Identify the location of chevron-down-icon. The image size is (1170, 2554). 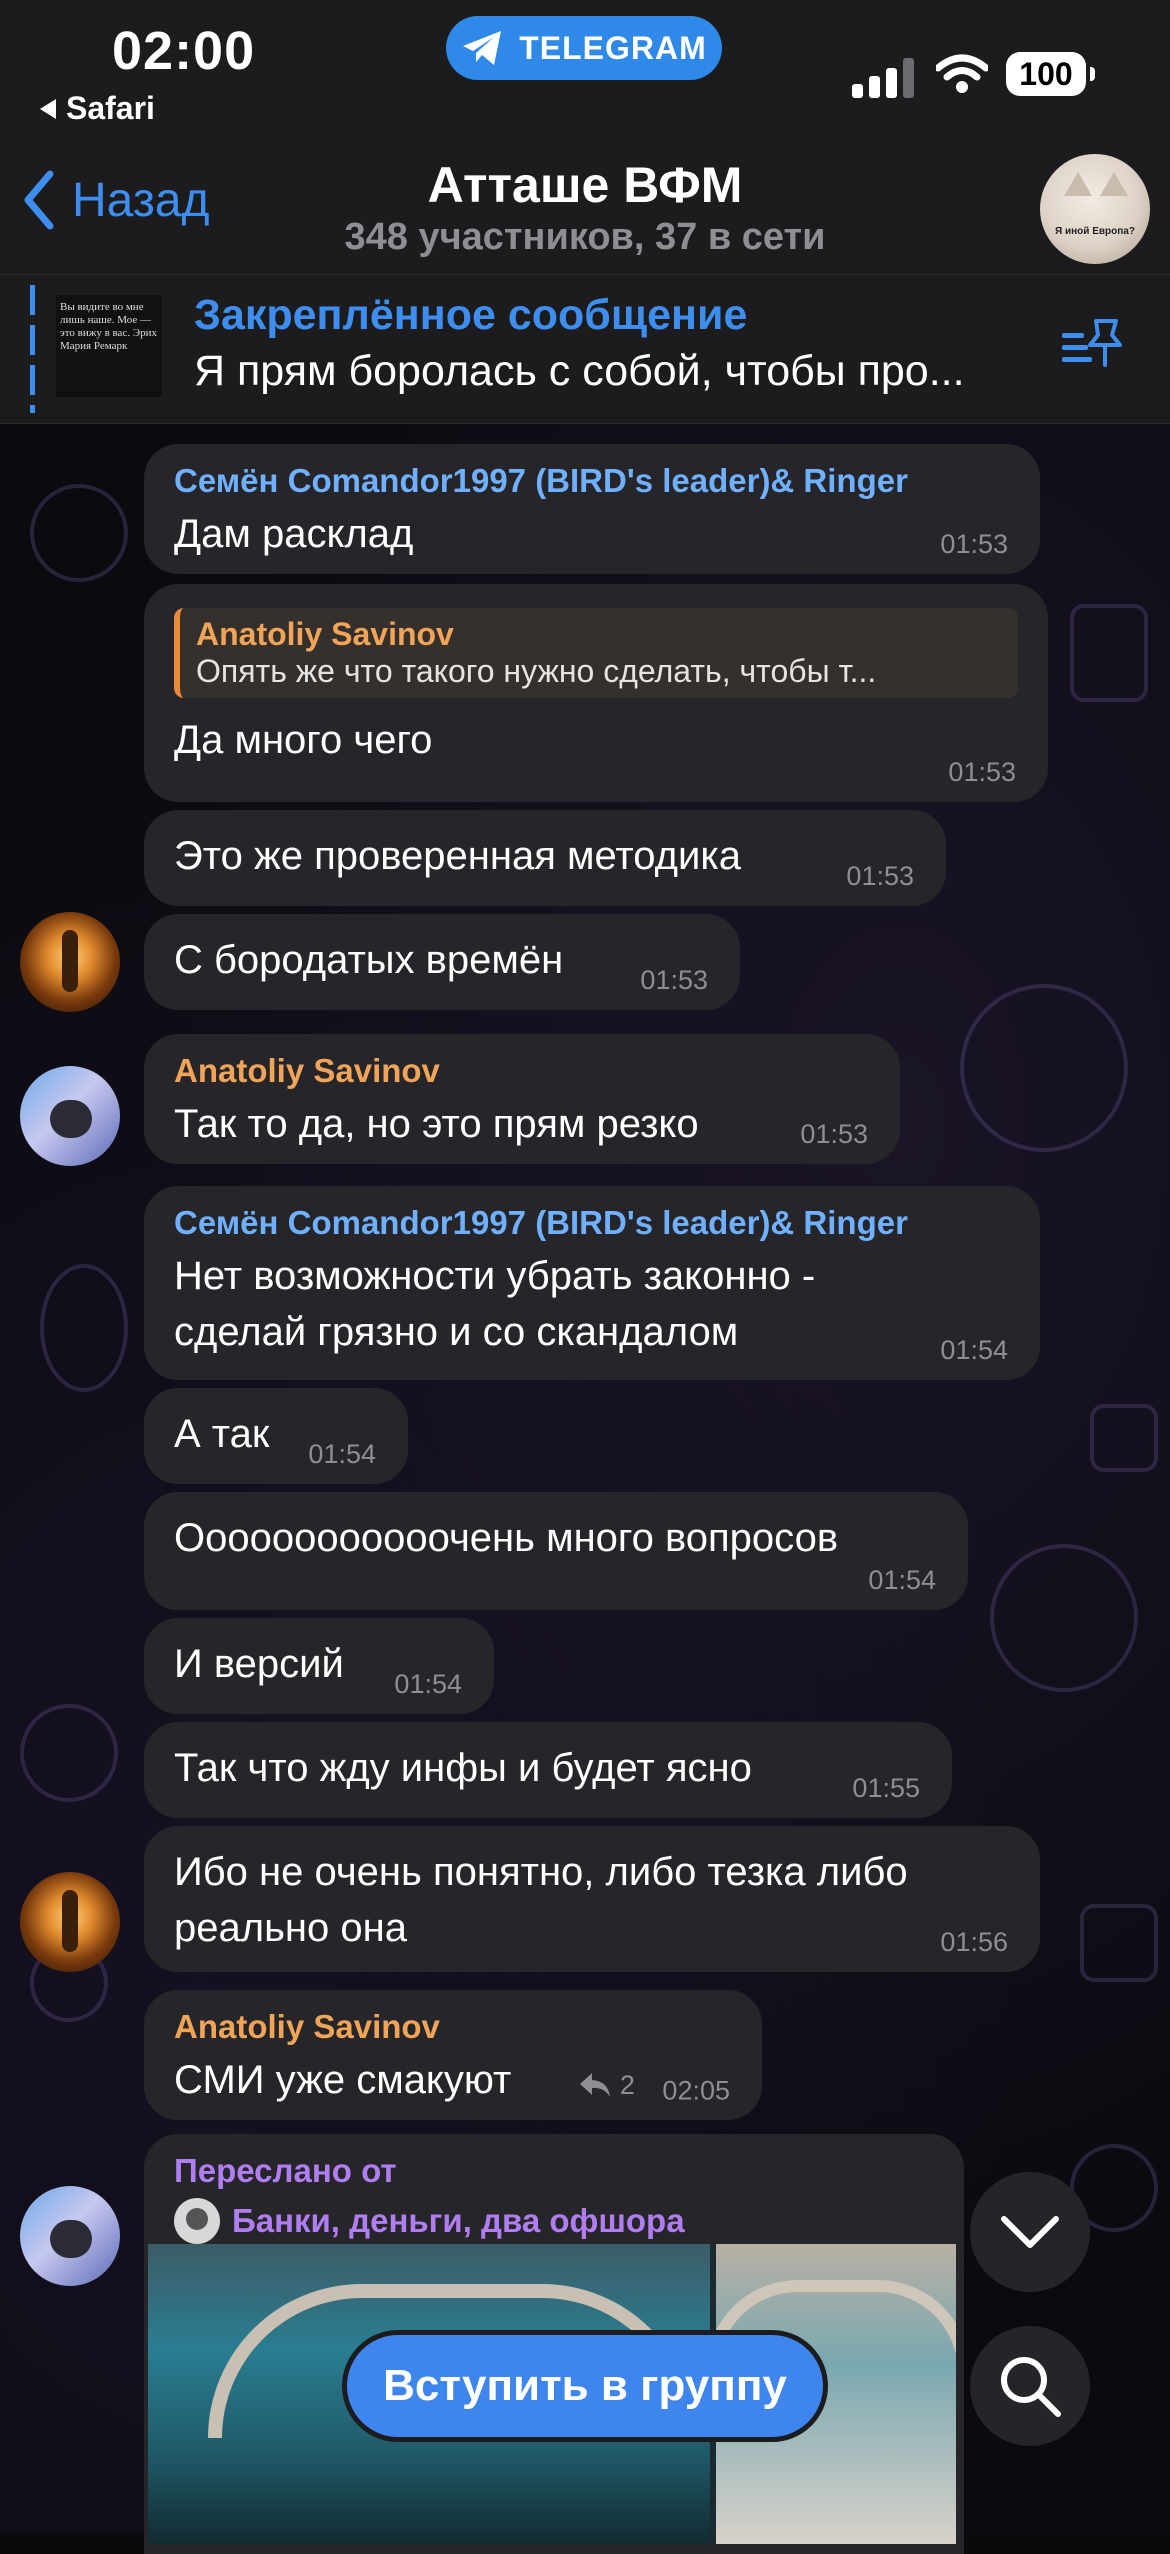
(1030, 2232).